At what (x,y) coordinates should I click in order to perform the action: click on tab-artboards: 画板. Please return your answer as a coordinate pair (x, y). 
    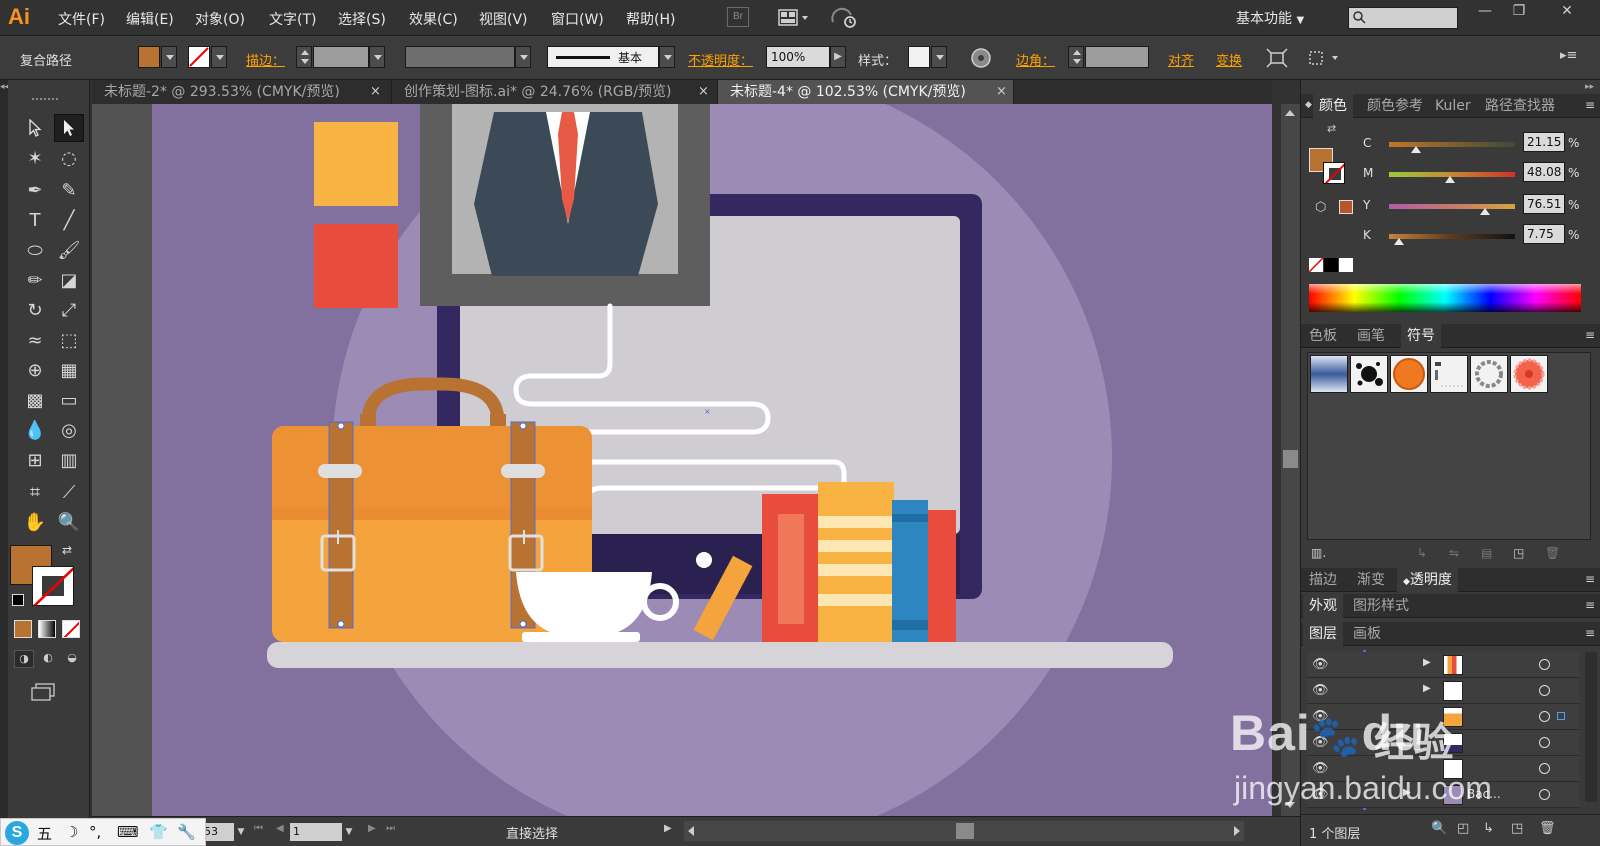
    Looking at the image, I should click on (1367, 634).